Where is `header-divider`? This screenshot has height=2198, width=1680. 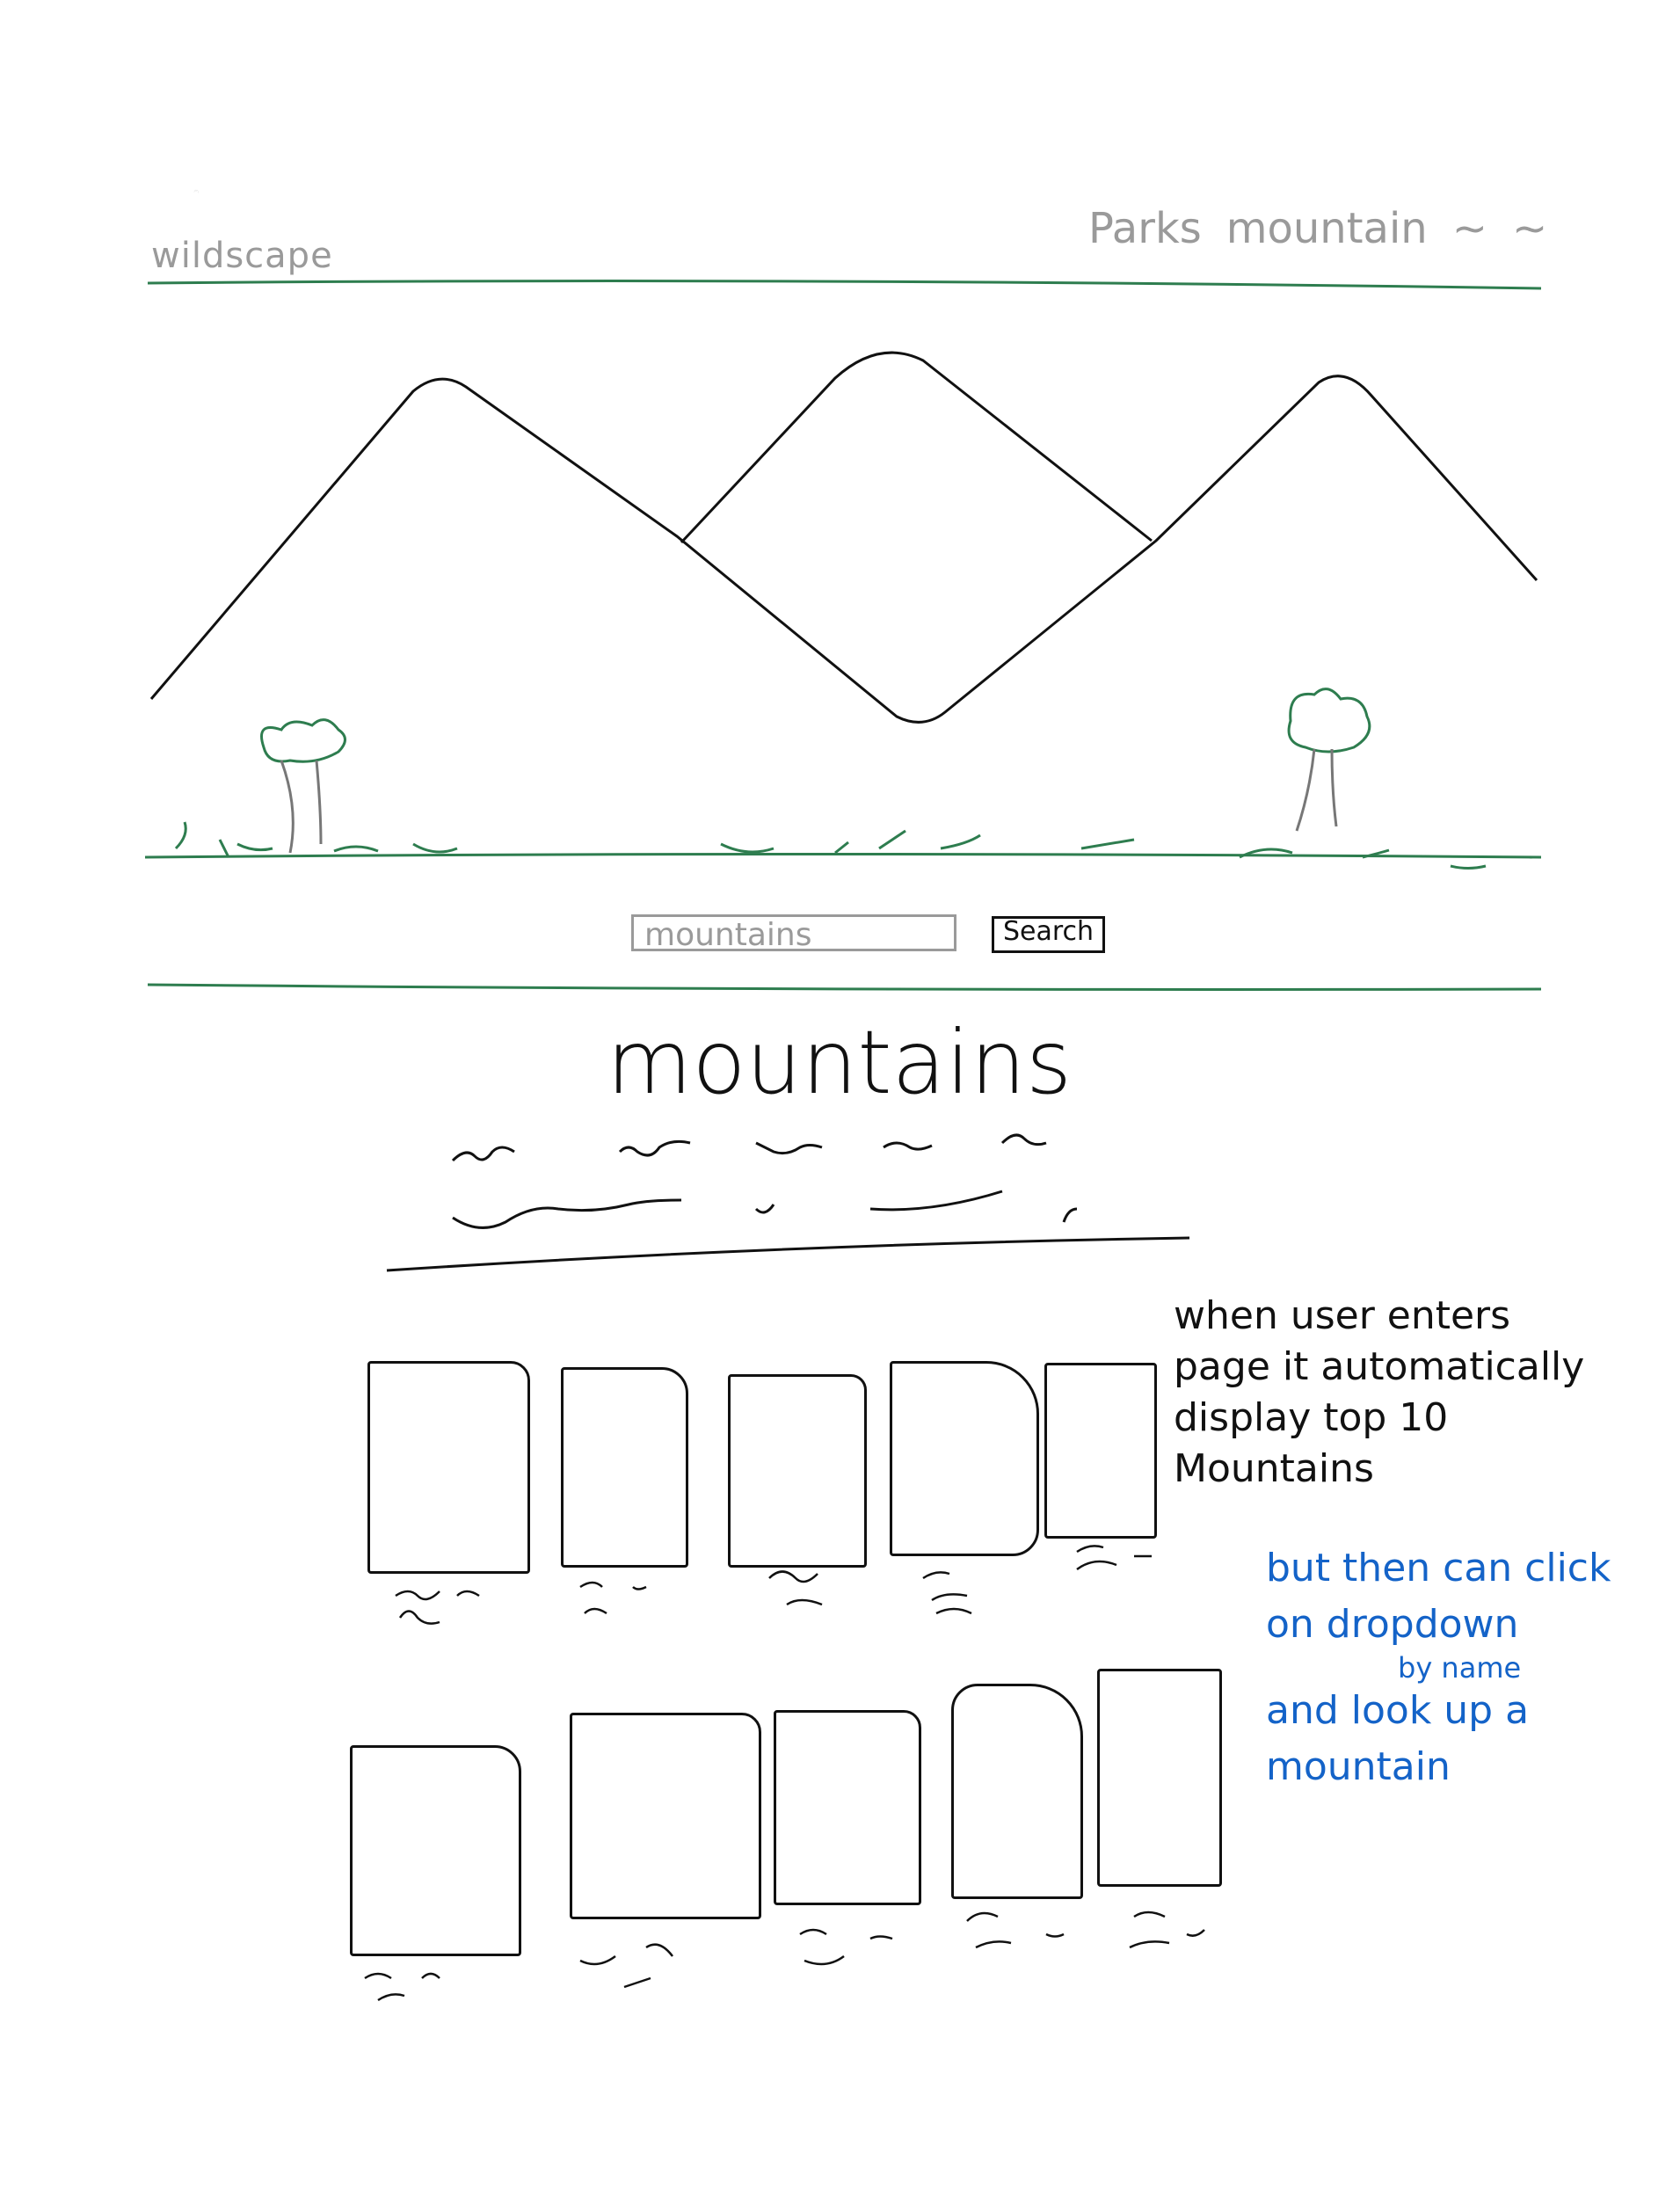
header-divider is located at coordinates (844, 285).